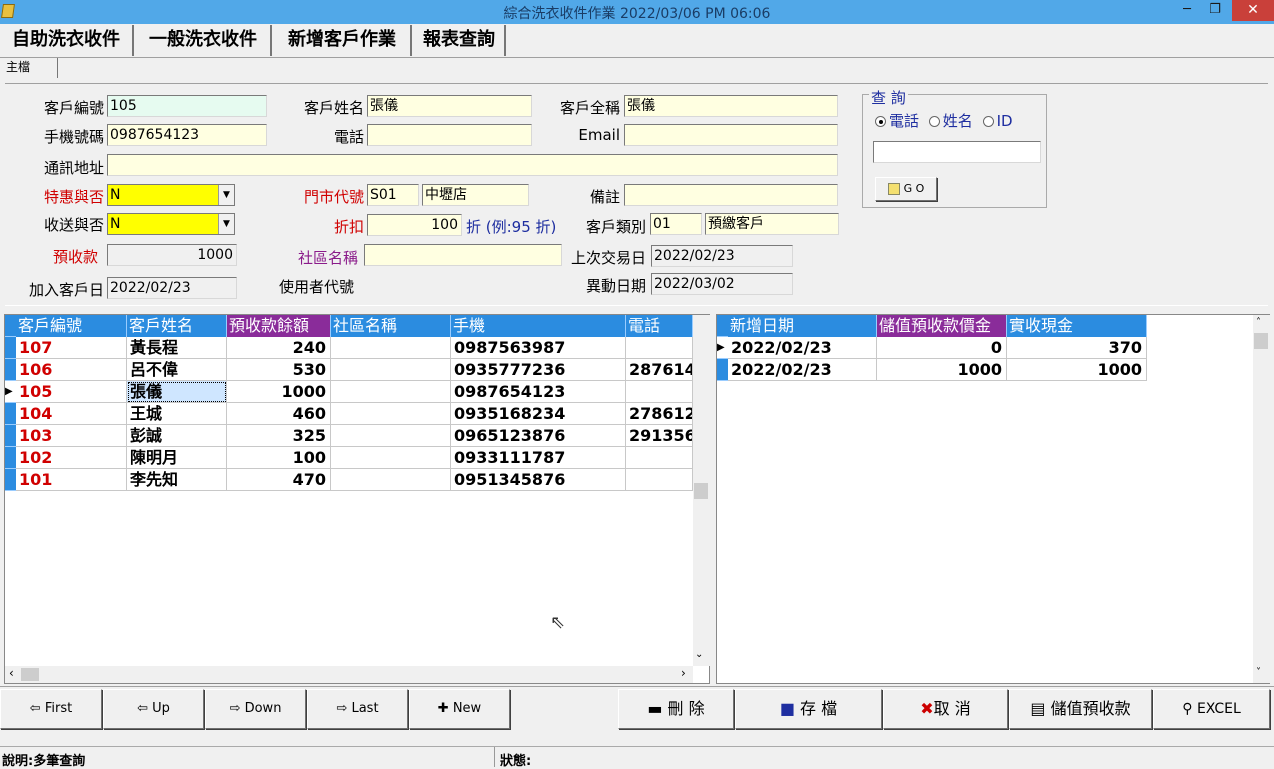 This screenshot has height=769, width=1274. Describe the element at coordinates (177, 326) in the screenshot. I see `col-header-customer-name: 客戶姓名` at that location.